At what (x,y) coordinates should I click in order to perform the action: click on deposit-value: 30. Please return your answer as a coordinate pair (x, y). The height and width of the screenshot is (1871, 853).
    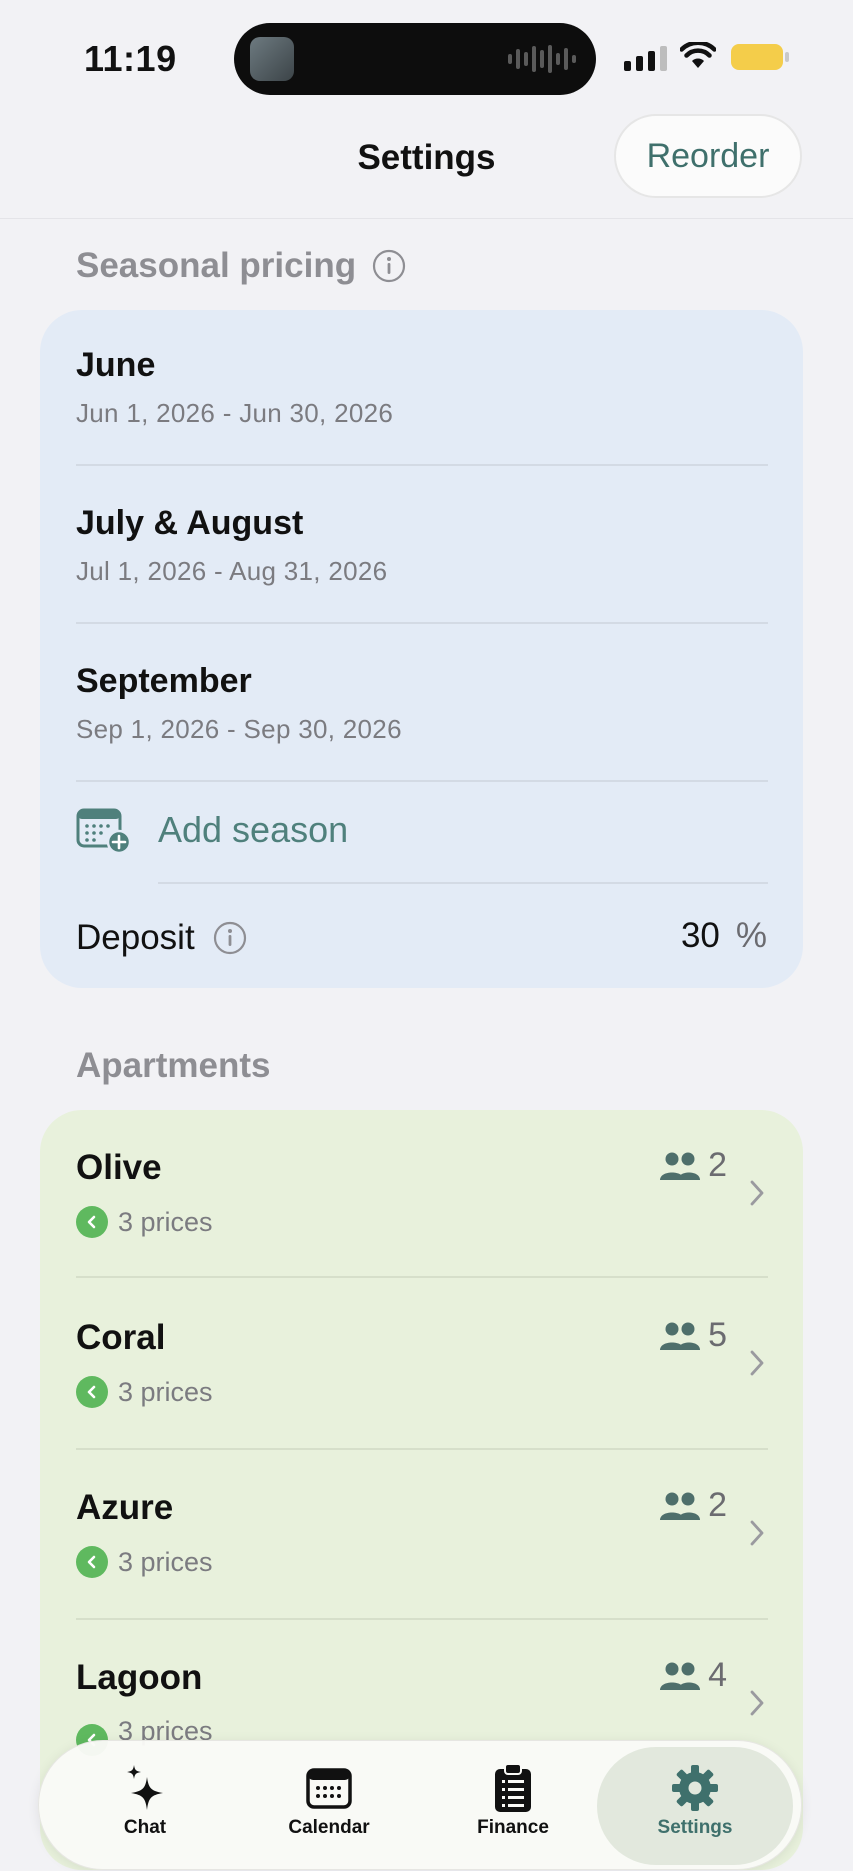
    Looking at the image, I should click on (700, 936).